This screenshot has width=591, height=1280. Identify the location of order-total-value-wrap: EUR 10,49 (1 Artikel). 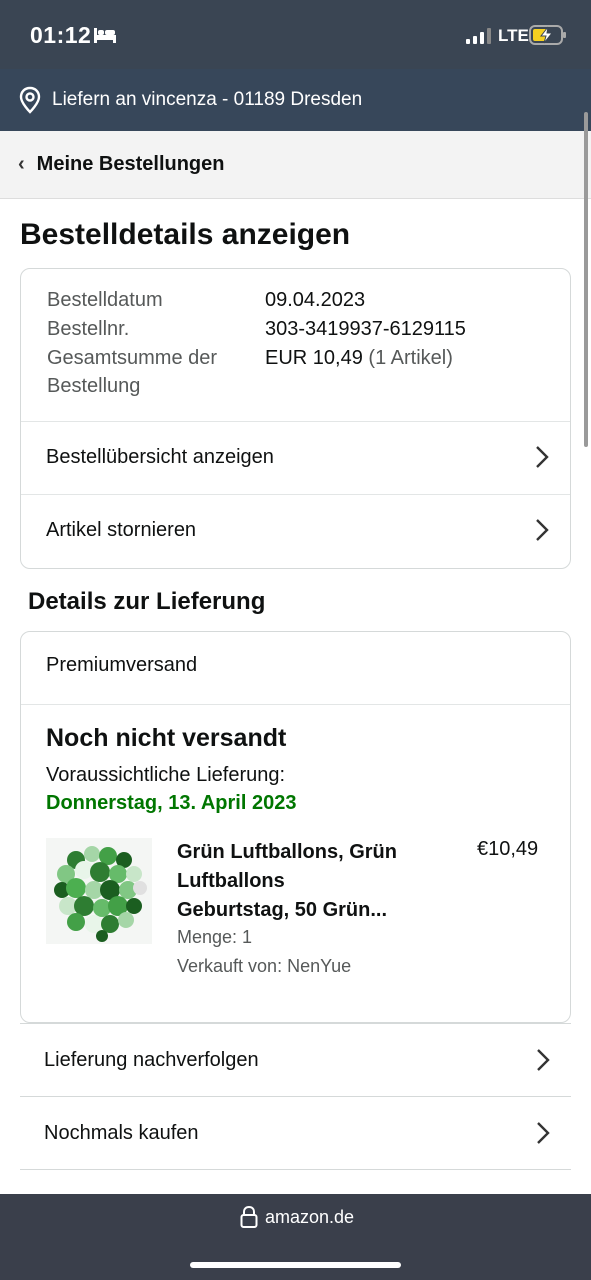
(359, 358).